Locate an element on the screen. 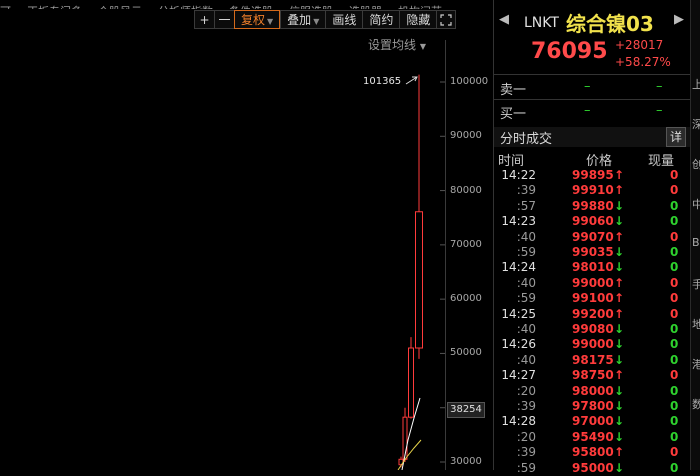 Image resolution: width=700 pixels, height=476 pixels. tick-price: 99035 is located at coordinates (593, 252).